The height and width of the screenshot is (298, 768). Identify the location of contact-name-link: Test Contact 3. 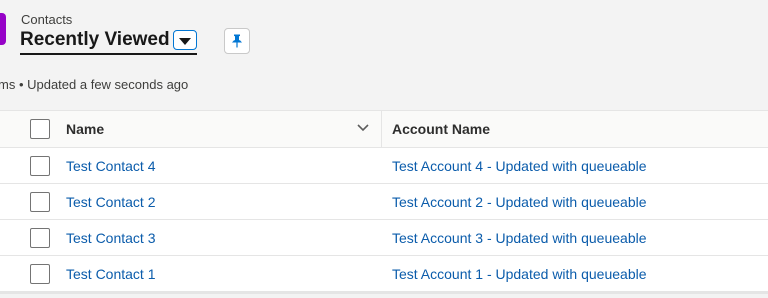
(111, 238).